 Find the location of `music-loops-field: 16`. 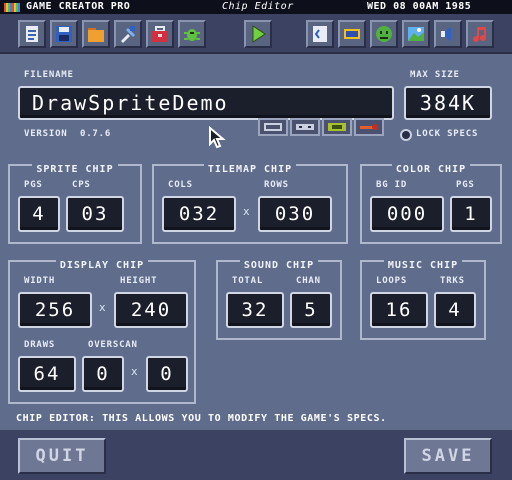

music-loops-field: 16 is located at coordinates (399, 310).